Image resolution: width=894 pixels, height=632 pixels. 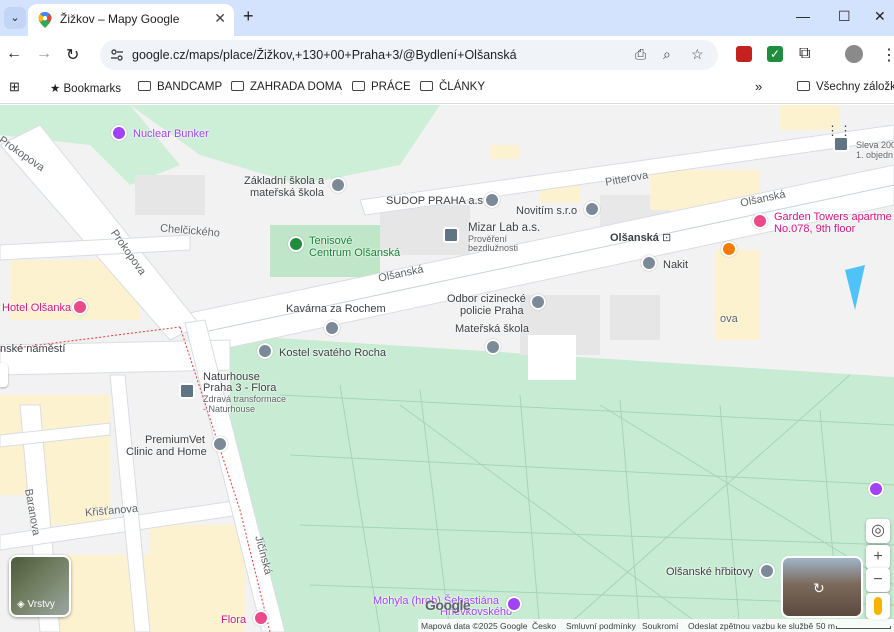 What do you see at coordinates (887, 55) in the screenshot?
I see `menu-kebab-icon: ⋮` at bounding box center [887, 55].